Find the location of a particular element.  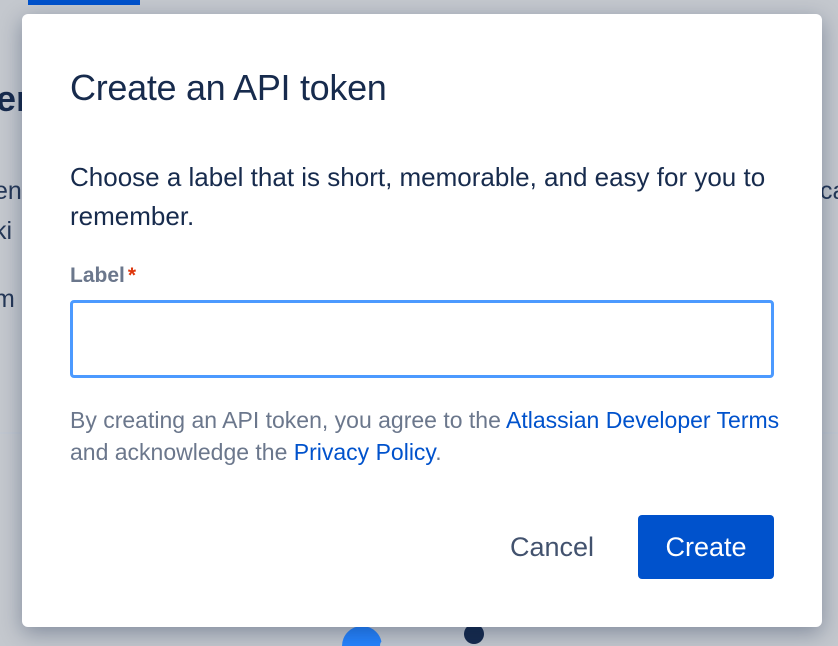

cancel-button: Cancel is located at coordinates (552, 547).